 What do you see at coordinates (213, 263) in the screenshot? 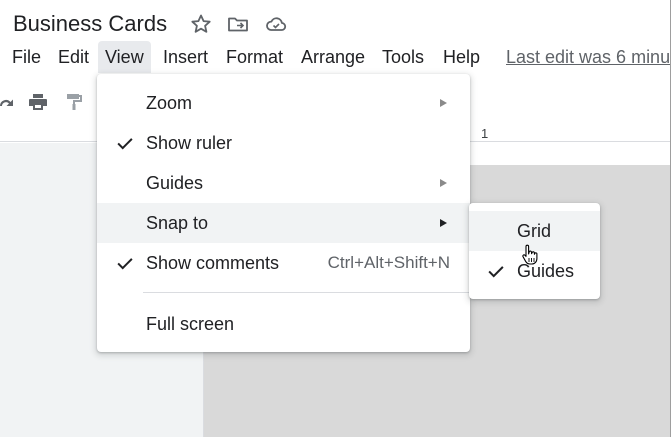
I see `menu-item-label: Show comments` at bounding box center [213, 263].